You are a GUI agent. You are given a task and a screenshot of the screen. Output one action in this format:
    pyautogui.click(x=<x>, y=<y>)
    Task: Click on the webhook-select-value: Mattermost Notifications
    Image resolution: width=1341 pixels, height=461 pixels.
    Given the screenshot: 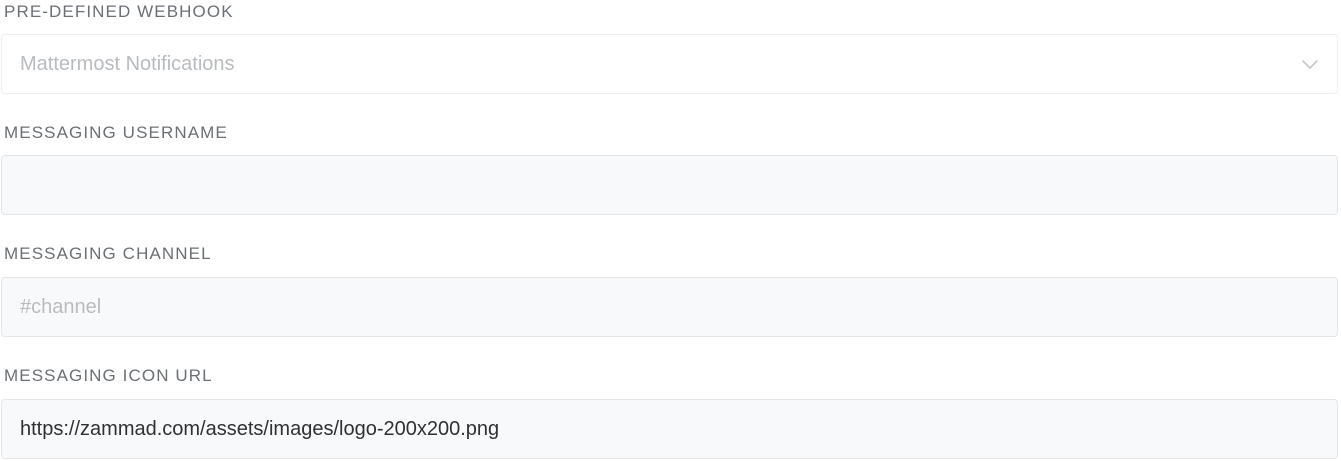 What is the action you would take?
    pyautogui.click(x=127, y=64)
    